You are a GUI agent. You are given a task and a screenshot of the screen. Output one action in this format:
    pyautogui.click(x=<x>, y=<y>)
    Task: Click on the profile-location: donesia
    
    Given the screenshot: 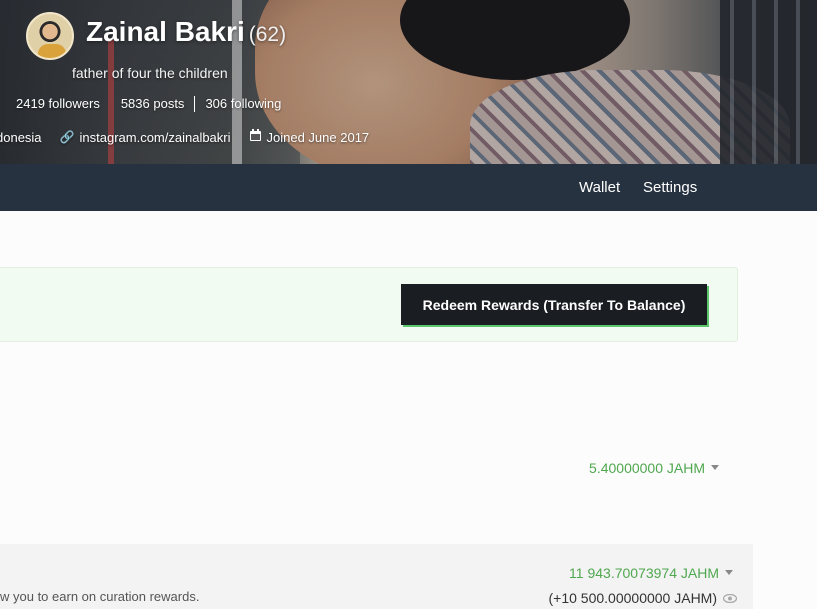 What is the action you would take?
    pyautogui.click(x=21, y=137)
    